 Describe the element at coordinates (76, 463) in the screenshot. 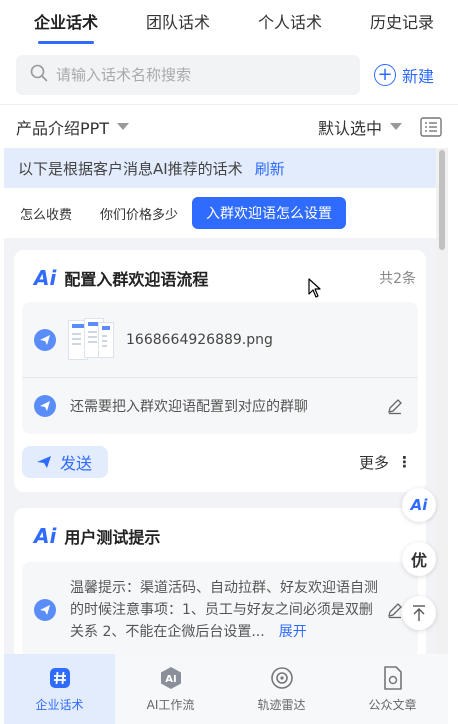

I see `send-label: 发送` at that location.